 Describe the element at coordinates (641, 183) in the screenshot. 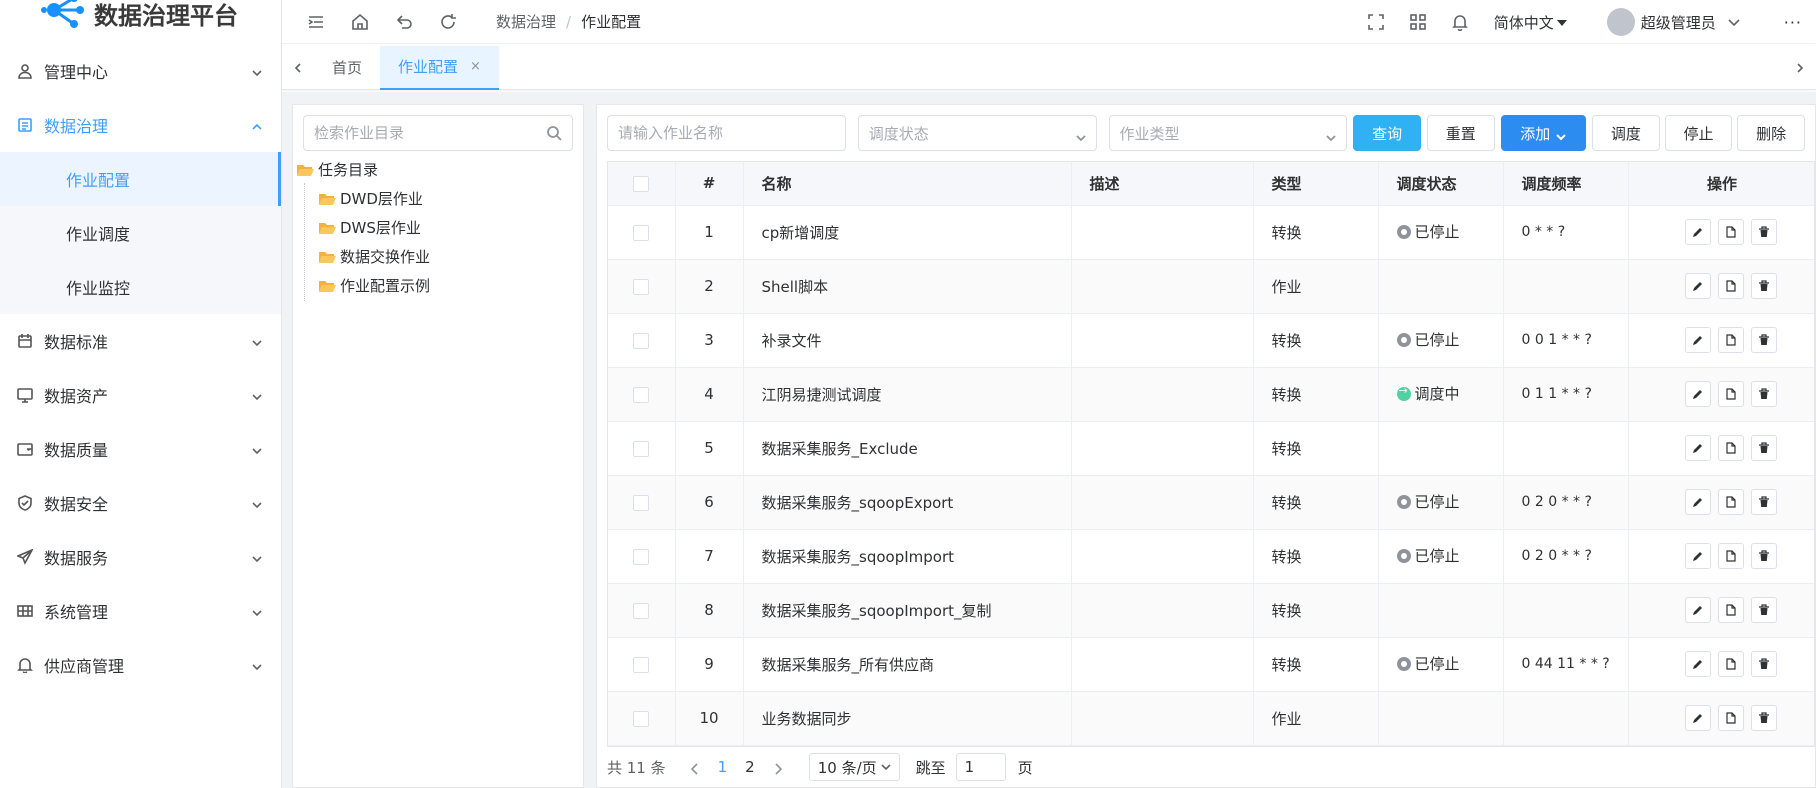

I see `select-all-checkbox` at that location.